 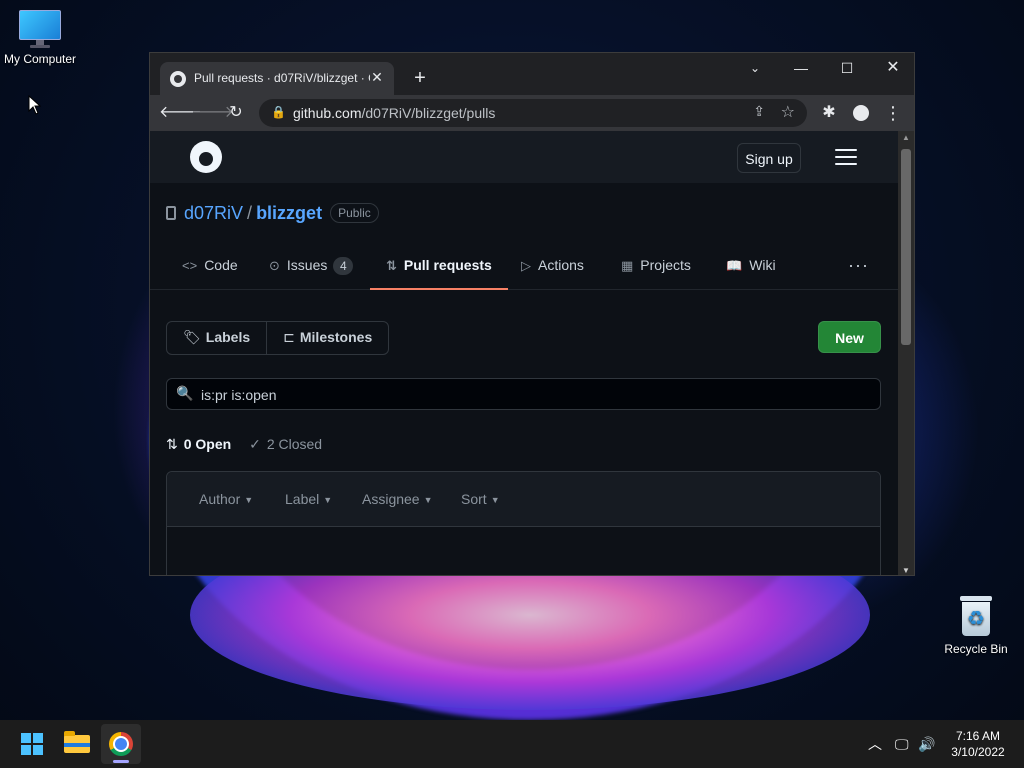 What do you see at coordinates (902, 744) in the screenshot?
I see `network-icon: 🖵` at bounding box center [902, 744].